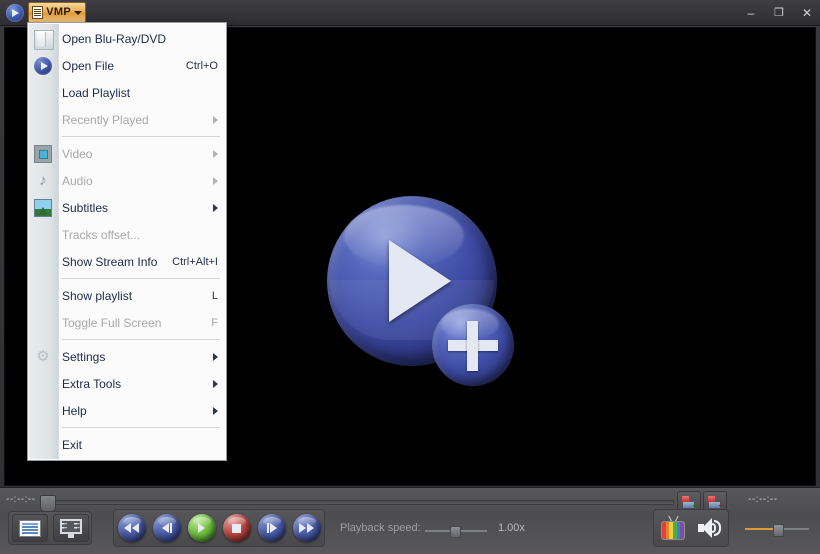 The height and width of the screenshot is (554, 820). What do you see at coordinates (710, 528) in the screenshot?
I see `mute-button` at bounding box center [710, 528].